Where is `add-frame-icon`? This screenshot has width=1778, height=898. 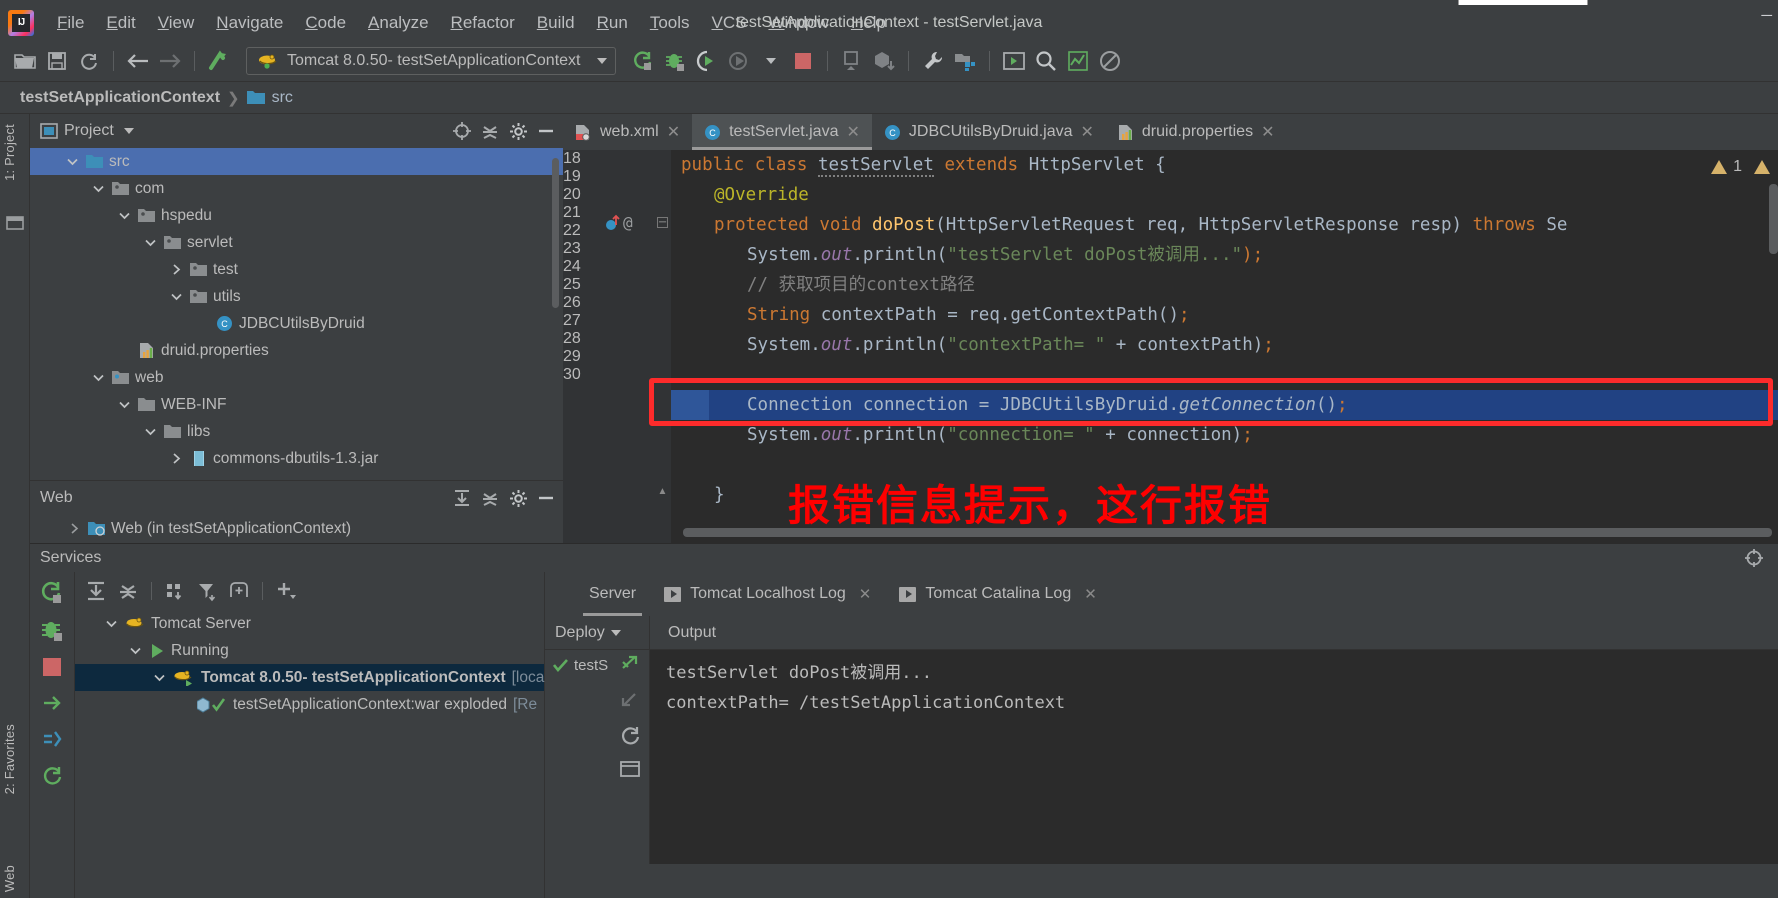
add-frame-icon is located at coordinates (239, 591).